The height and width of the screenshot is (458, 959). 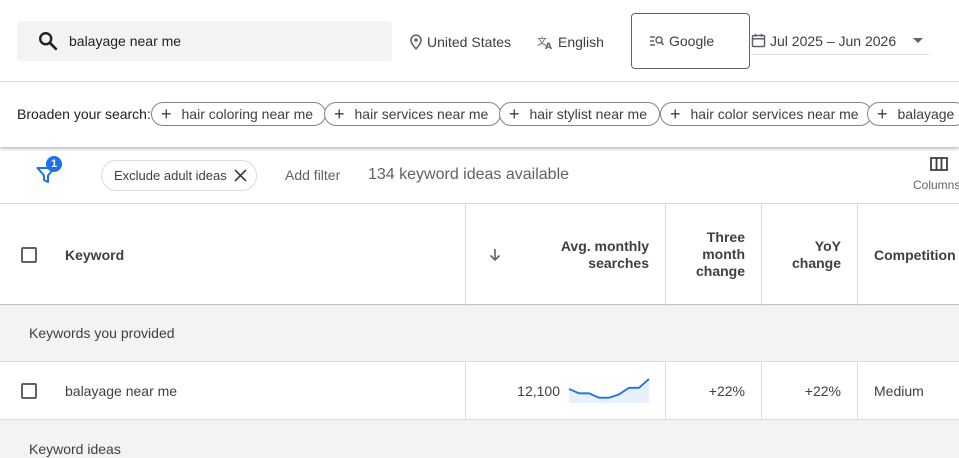 What do you see at coordinates (604, 245) in the screenshot?
I see `header-avg-line1: Avg. monthly` at bounding box center [604, 245].